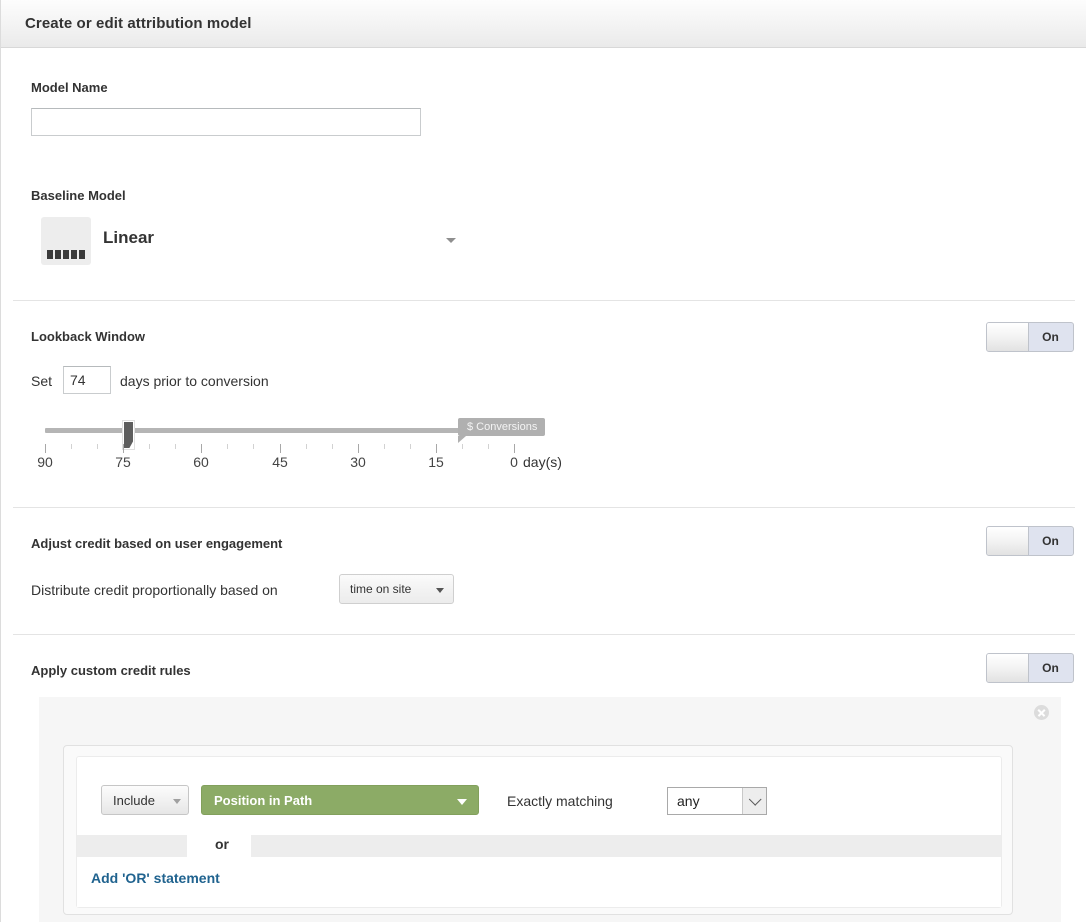  I want to click on baseline-model-label: Baseline Model, so click(78, 195).